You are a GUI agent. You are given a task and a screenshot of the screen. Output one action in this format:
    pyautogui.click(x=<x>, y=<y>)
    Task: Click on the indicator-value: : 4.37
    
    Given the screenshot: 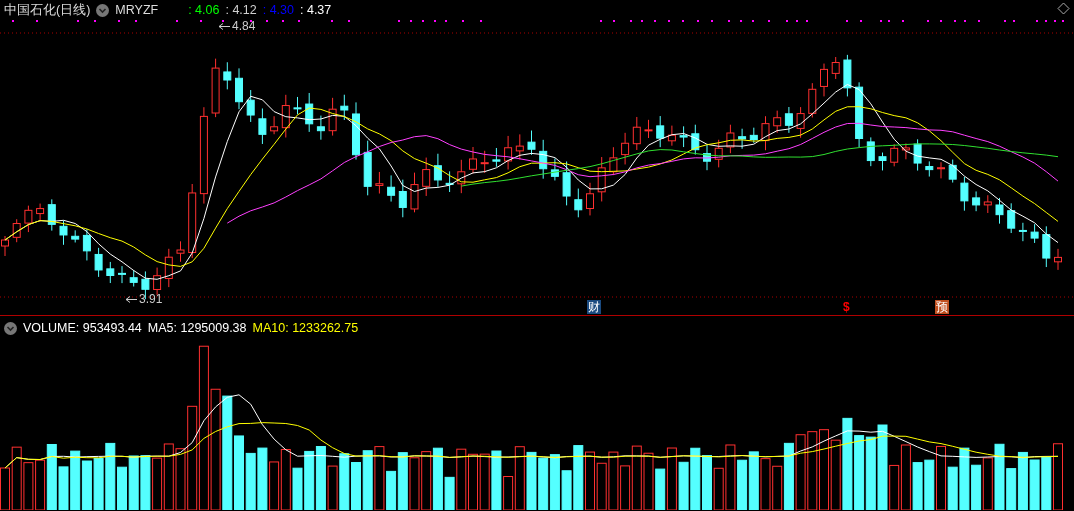 What is the action you would take?
    pyautogui.click(x=316, y=10)
    